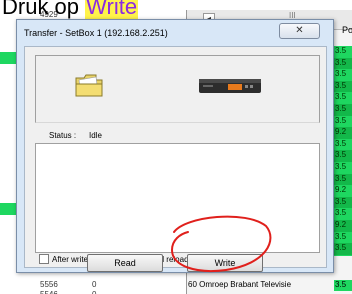 This screenshot has height=294, width=352. What do you see at coordinates (96, 33) in the screenshot?
I see `dialog-title: Transfer - SetBox 1 (192.168.2.251)` at bounding box center [96, 33].